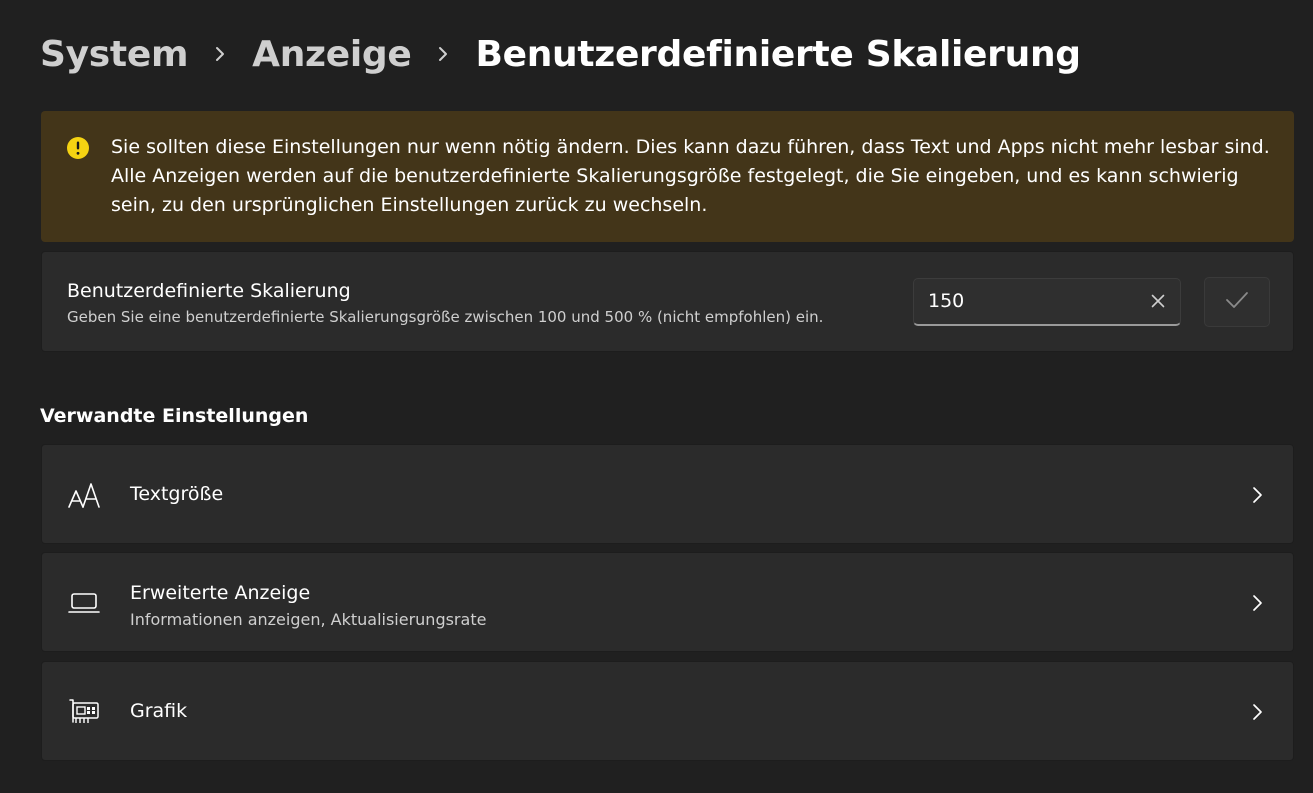 The image size is (1313, 793). Describe the element at coordinates (667, 711) in the screenshot. I see `related-item-graphics: Grafik` at that location.